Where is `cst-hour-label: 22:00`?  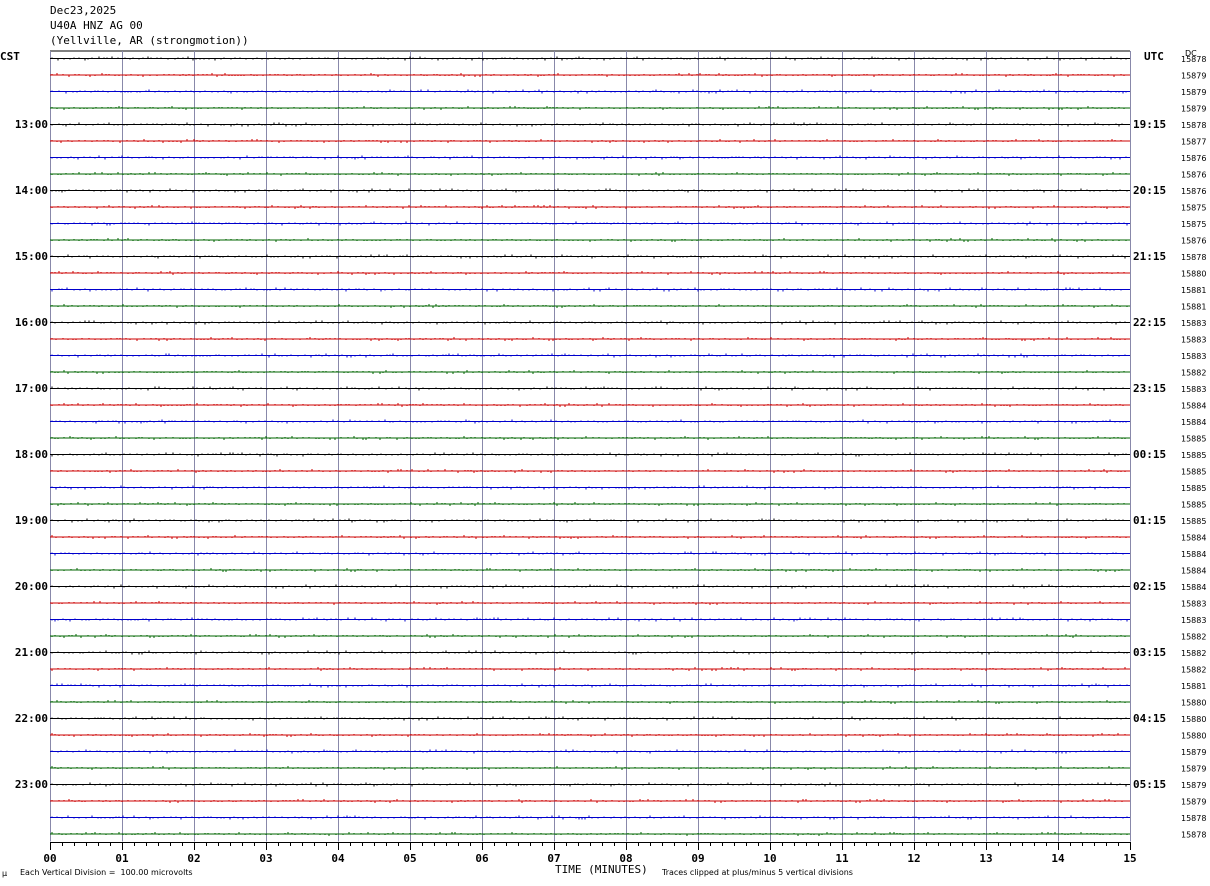 cst-hour-label: 22:00 is located at coordinates (31, 718).